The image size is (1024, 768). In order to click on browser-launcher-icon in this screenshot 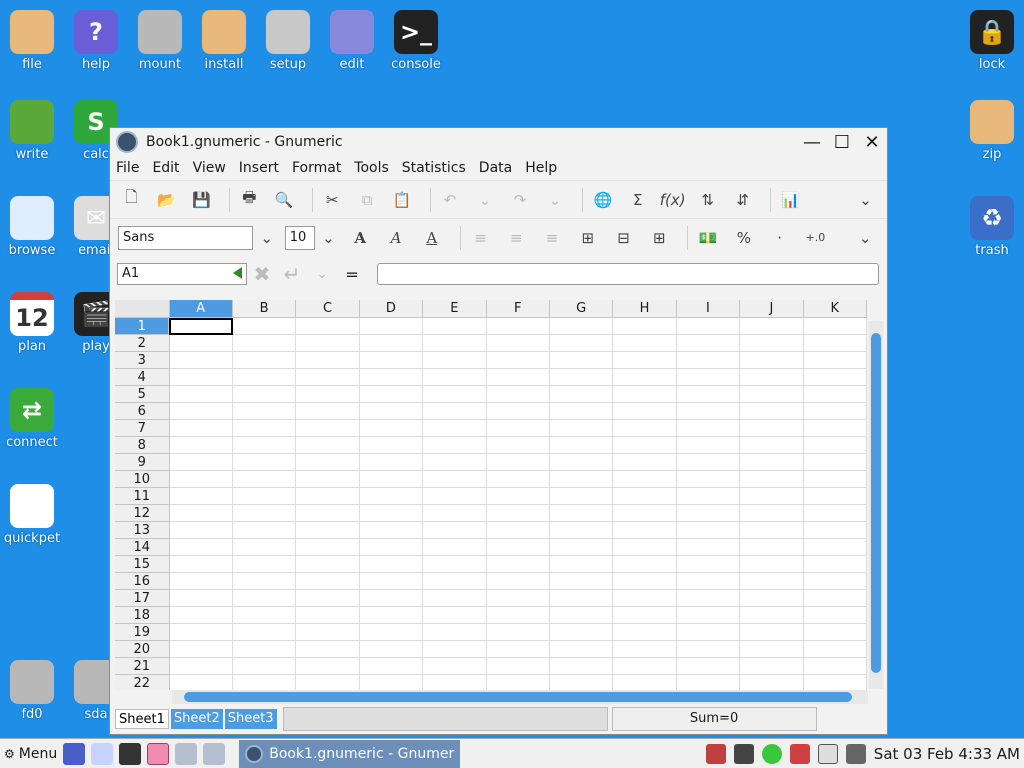, I will do `click(102, 753)`.